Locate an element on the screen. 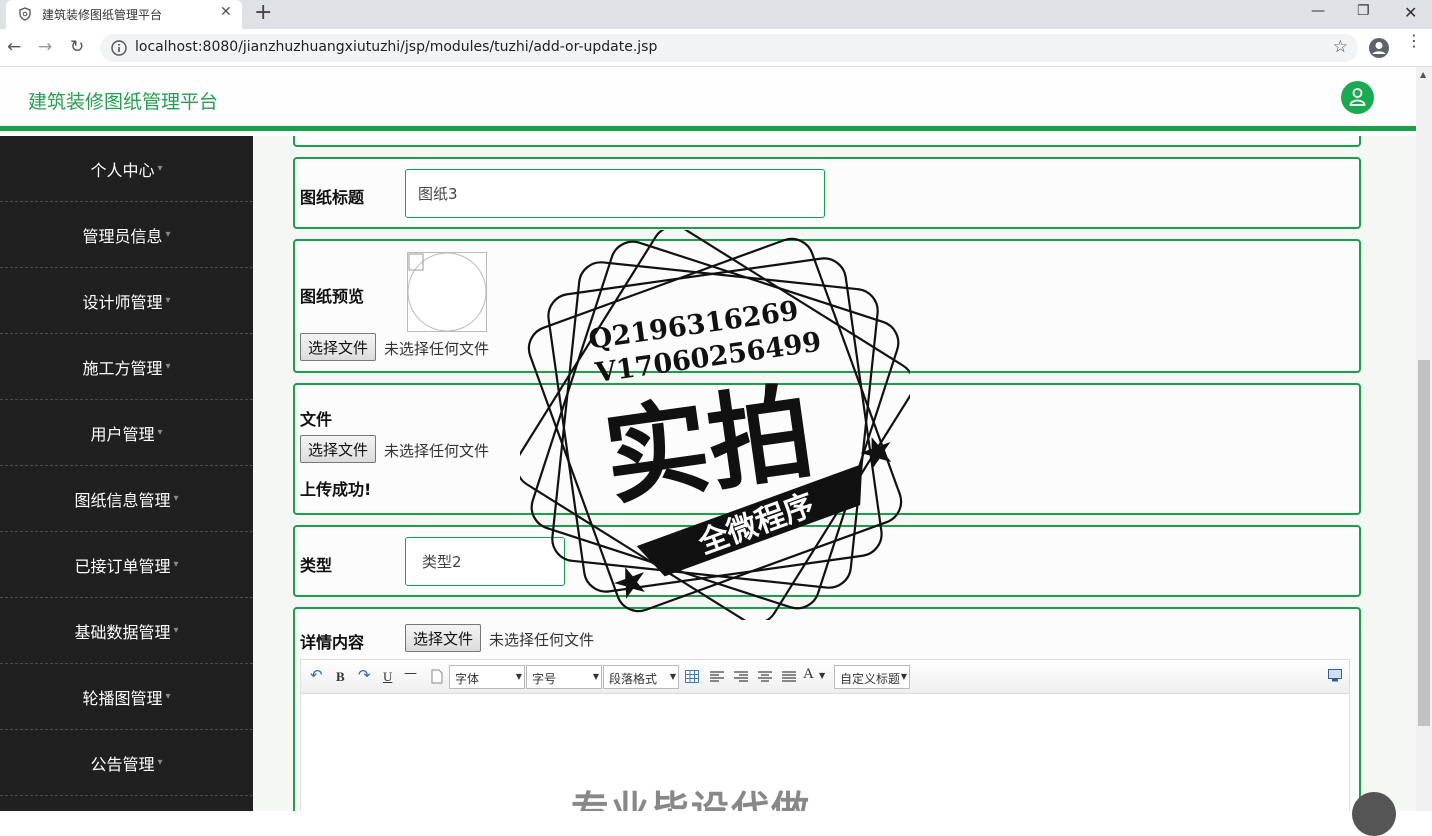 This screenshot has height=836, width=1432. scroll-up-icon: ▲ is located at coordinates (1423, 74).